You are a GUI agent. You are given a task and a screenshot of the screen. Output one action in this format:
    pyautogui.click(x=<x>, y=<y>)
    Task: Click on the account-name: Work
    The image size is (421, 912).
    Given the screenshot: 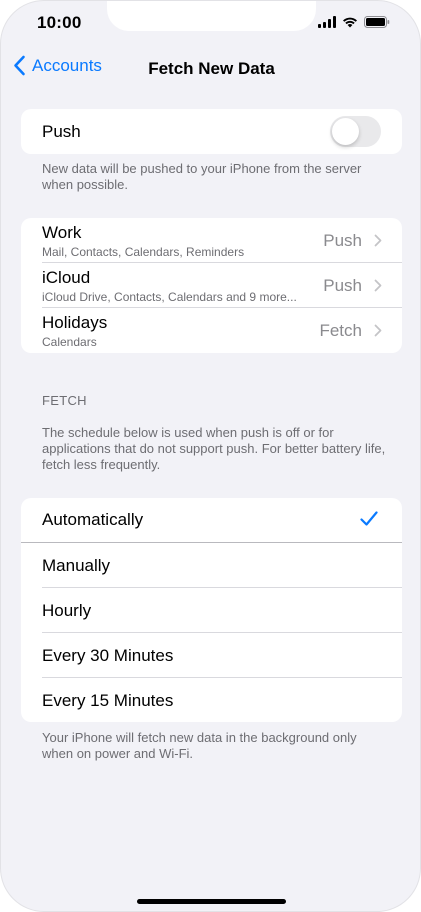 What is the action you would take?
    pyautogui.click(x=62, y=232)
    